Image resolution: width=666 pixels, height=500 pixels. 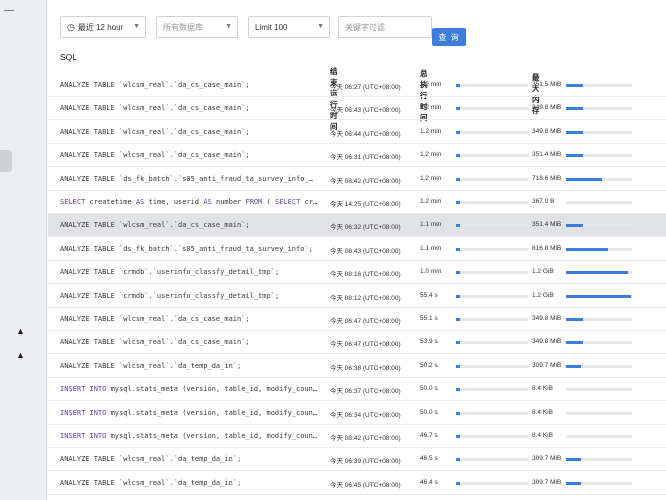 I want to click on total-exec-time: 53.9 s, so click(x=429, y=342).